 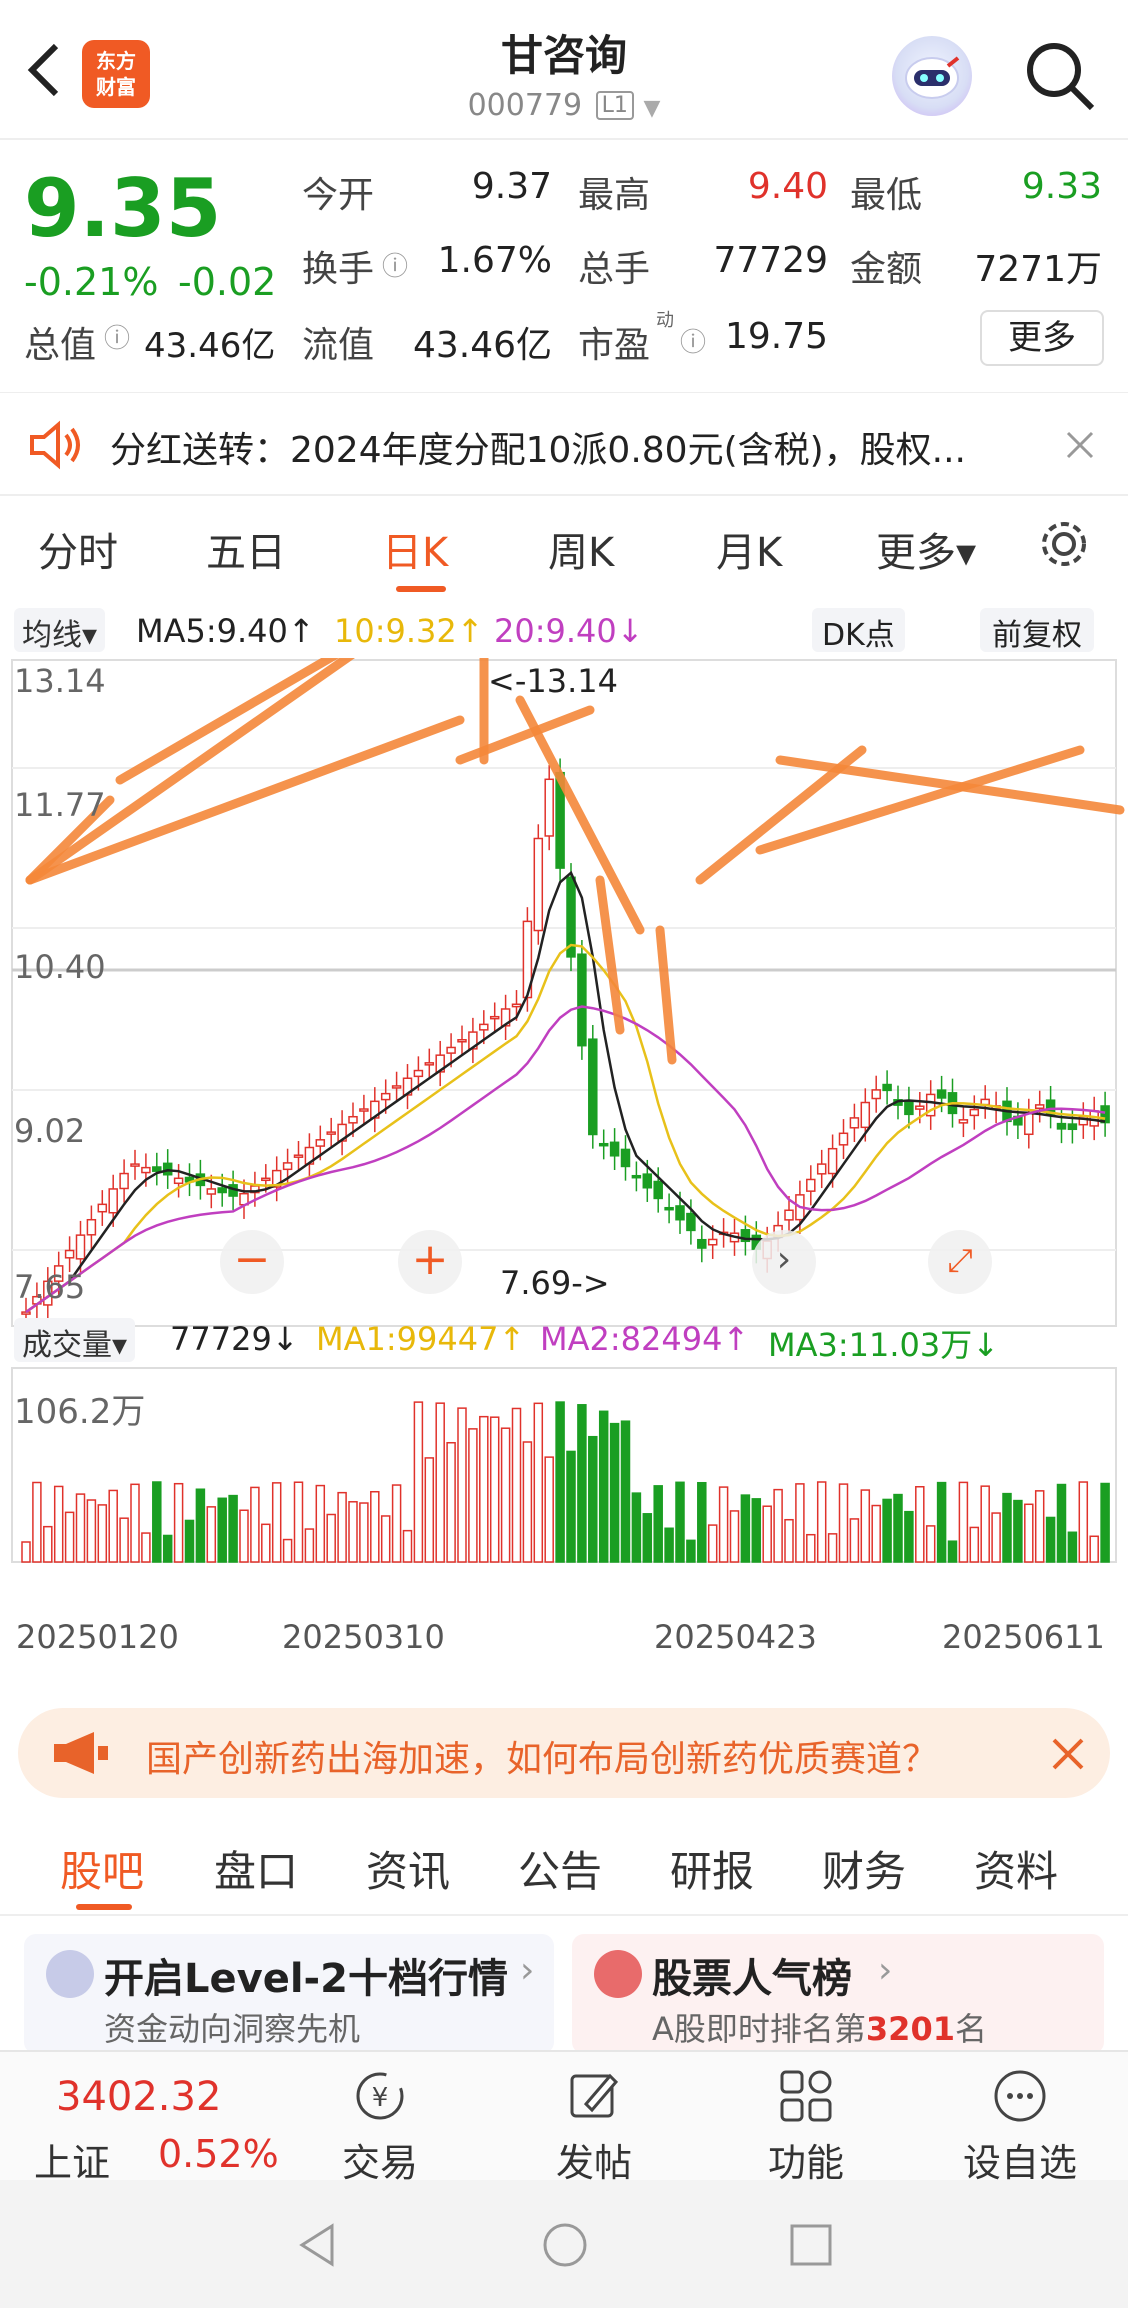 I want to click on add-watchlist-button: 设自选, so click(x=1020, y=2159).